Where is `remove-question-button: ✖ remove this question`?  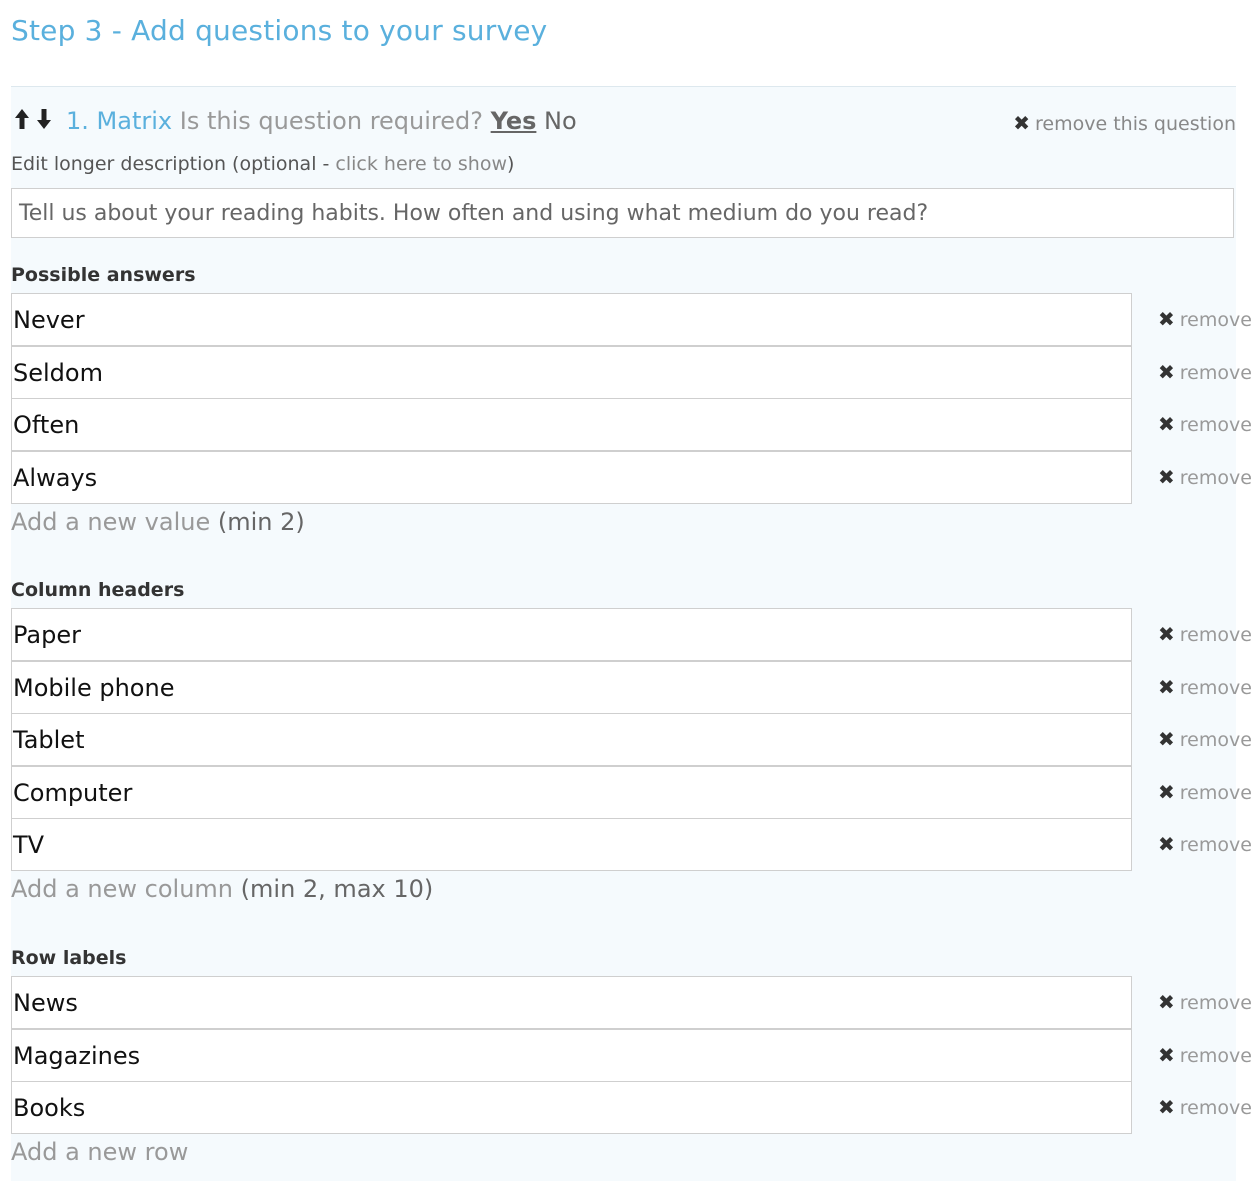 remove-question-button: ✖ remove this question is located at coordinates (1124, 123).